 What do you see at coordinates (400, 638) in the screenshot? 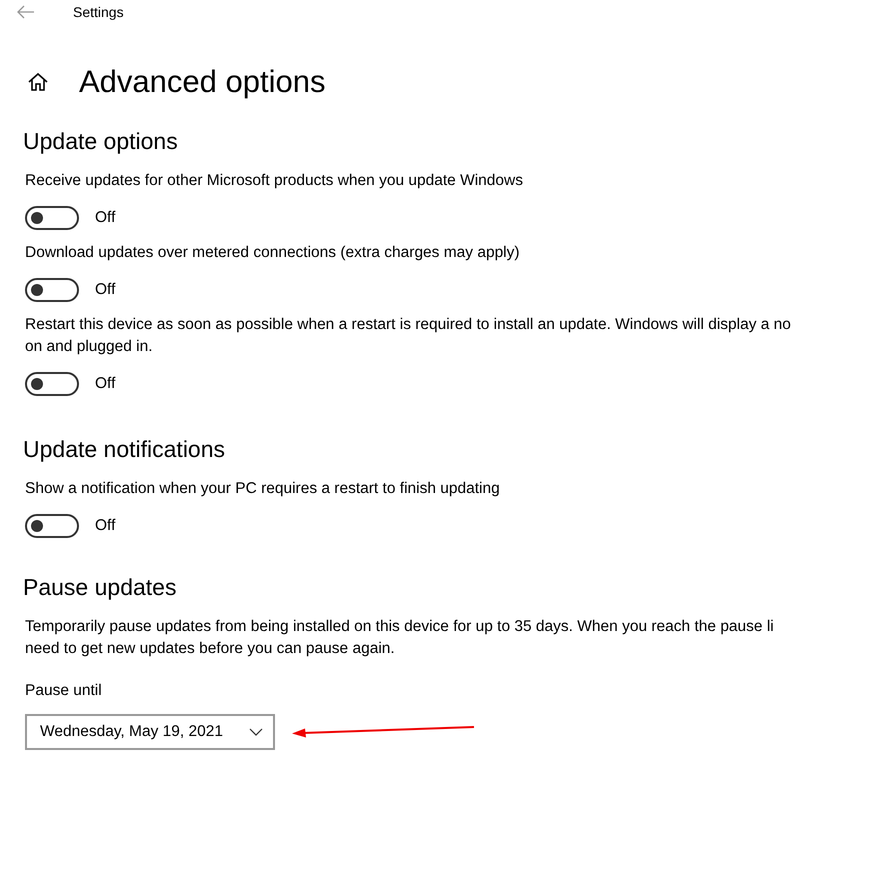
I see `description-text: Temporarily pause updates from being installed on this device for up to 35 days. When you reach the pause li need to get new updates before you can pause again.` at bounding box center [400, 638].